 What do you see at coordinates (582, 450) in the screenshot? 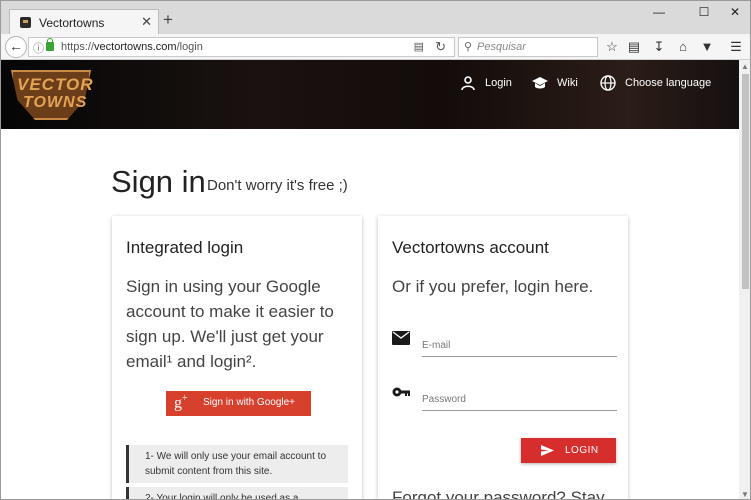
I see `login-button-label: LOGIN` at bounding box center [582, 450].